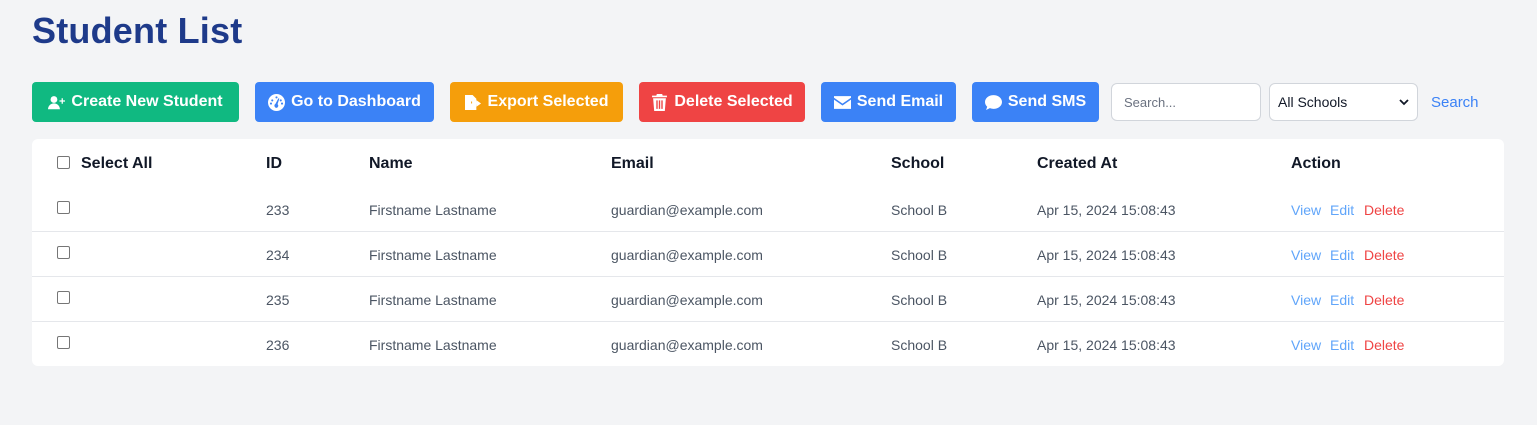 Image resolution: width=1537 pixels, height=425 pixels. I want to click on delete-selected-button: Delete Selected, so click(722, 102).